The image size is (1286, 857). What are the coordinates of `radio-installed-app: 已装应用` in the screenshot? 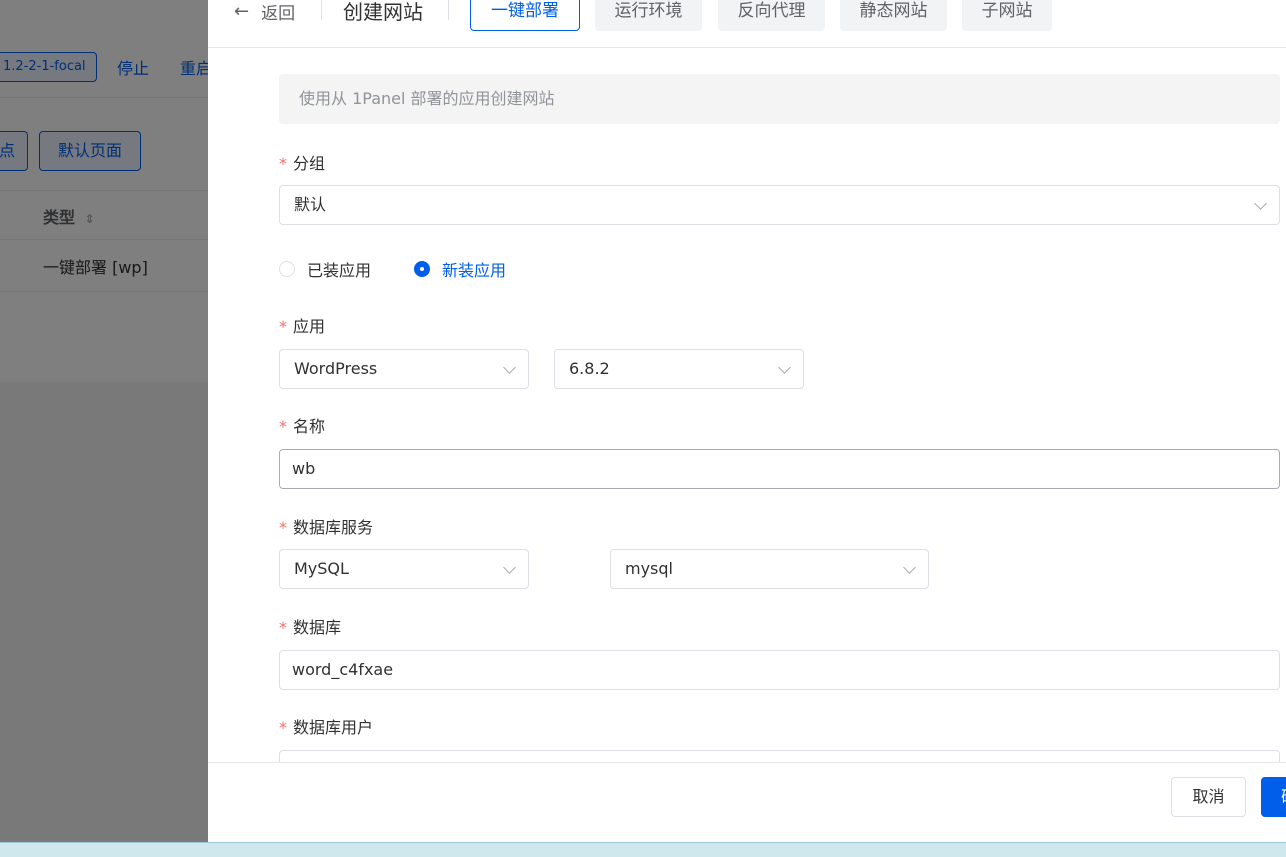 It's located at (325, 269).